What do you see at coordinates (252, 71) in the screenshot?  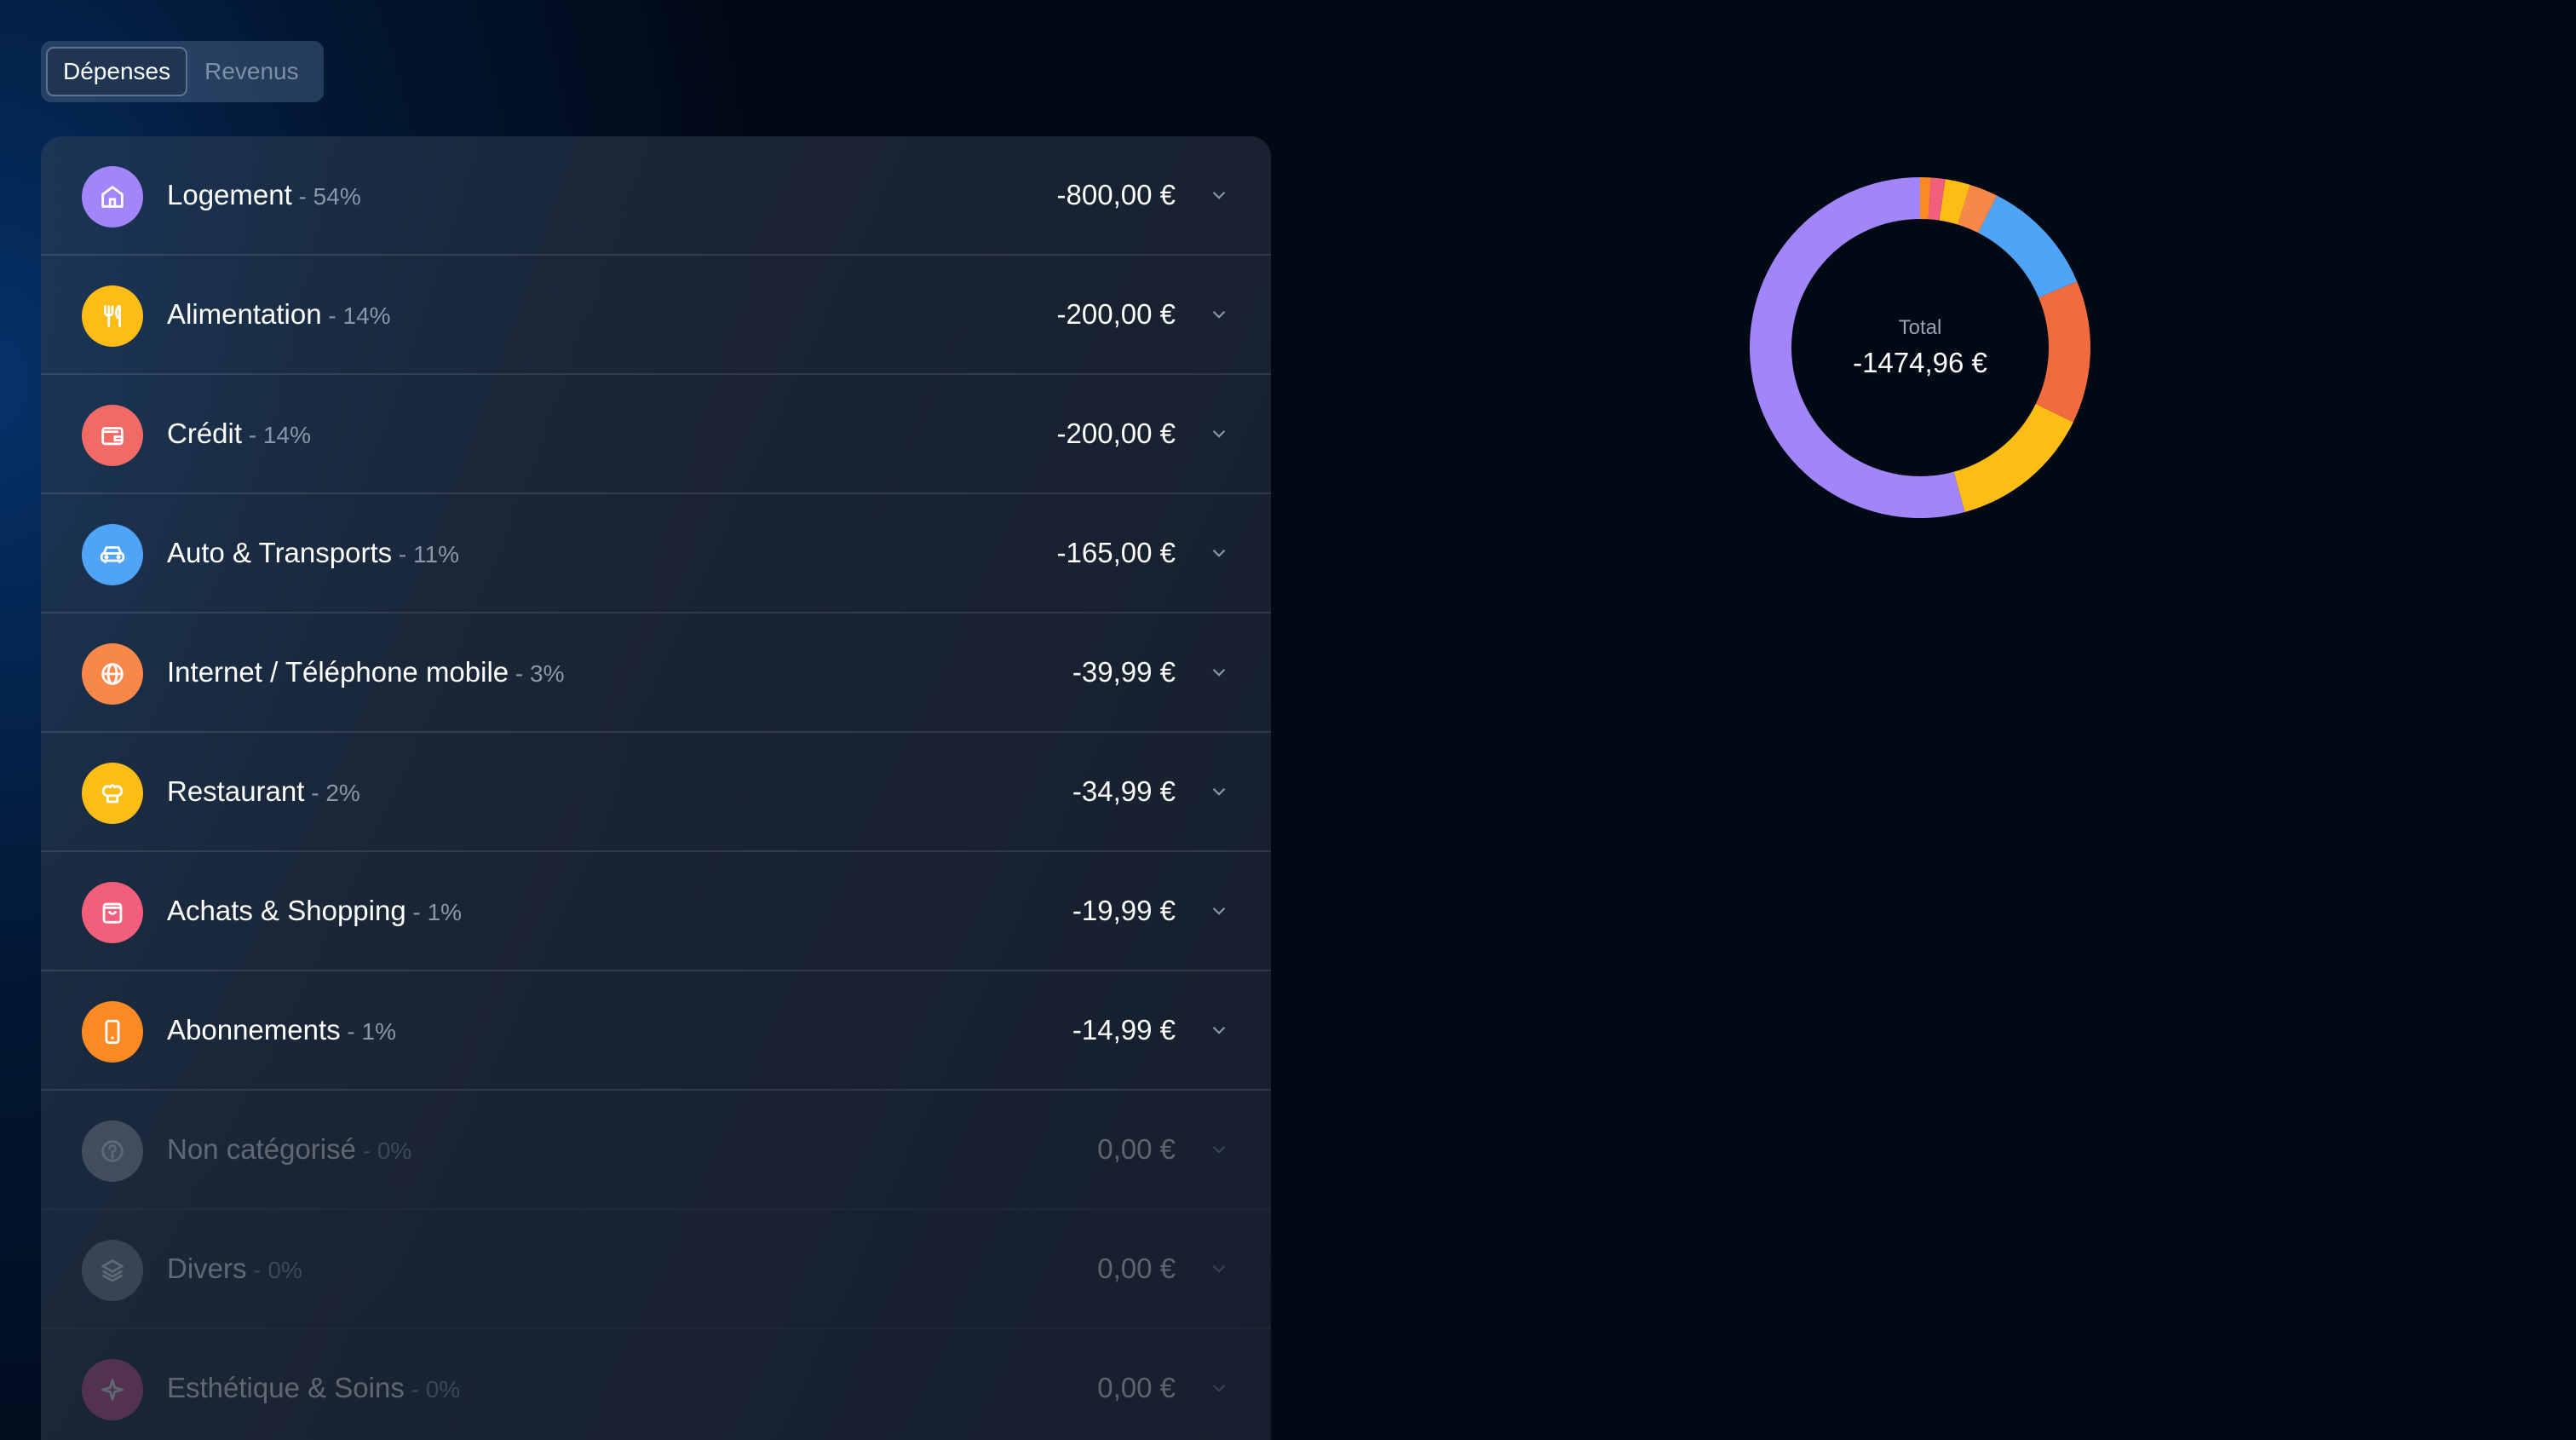 I see `tab-revenus: Revenus` at bounding box center [252, 71].